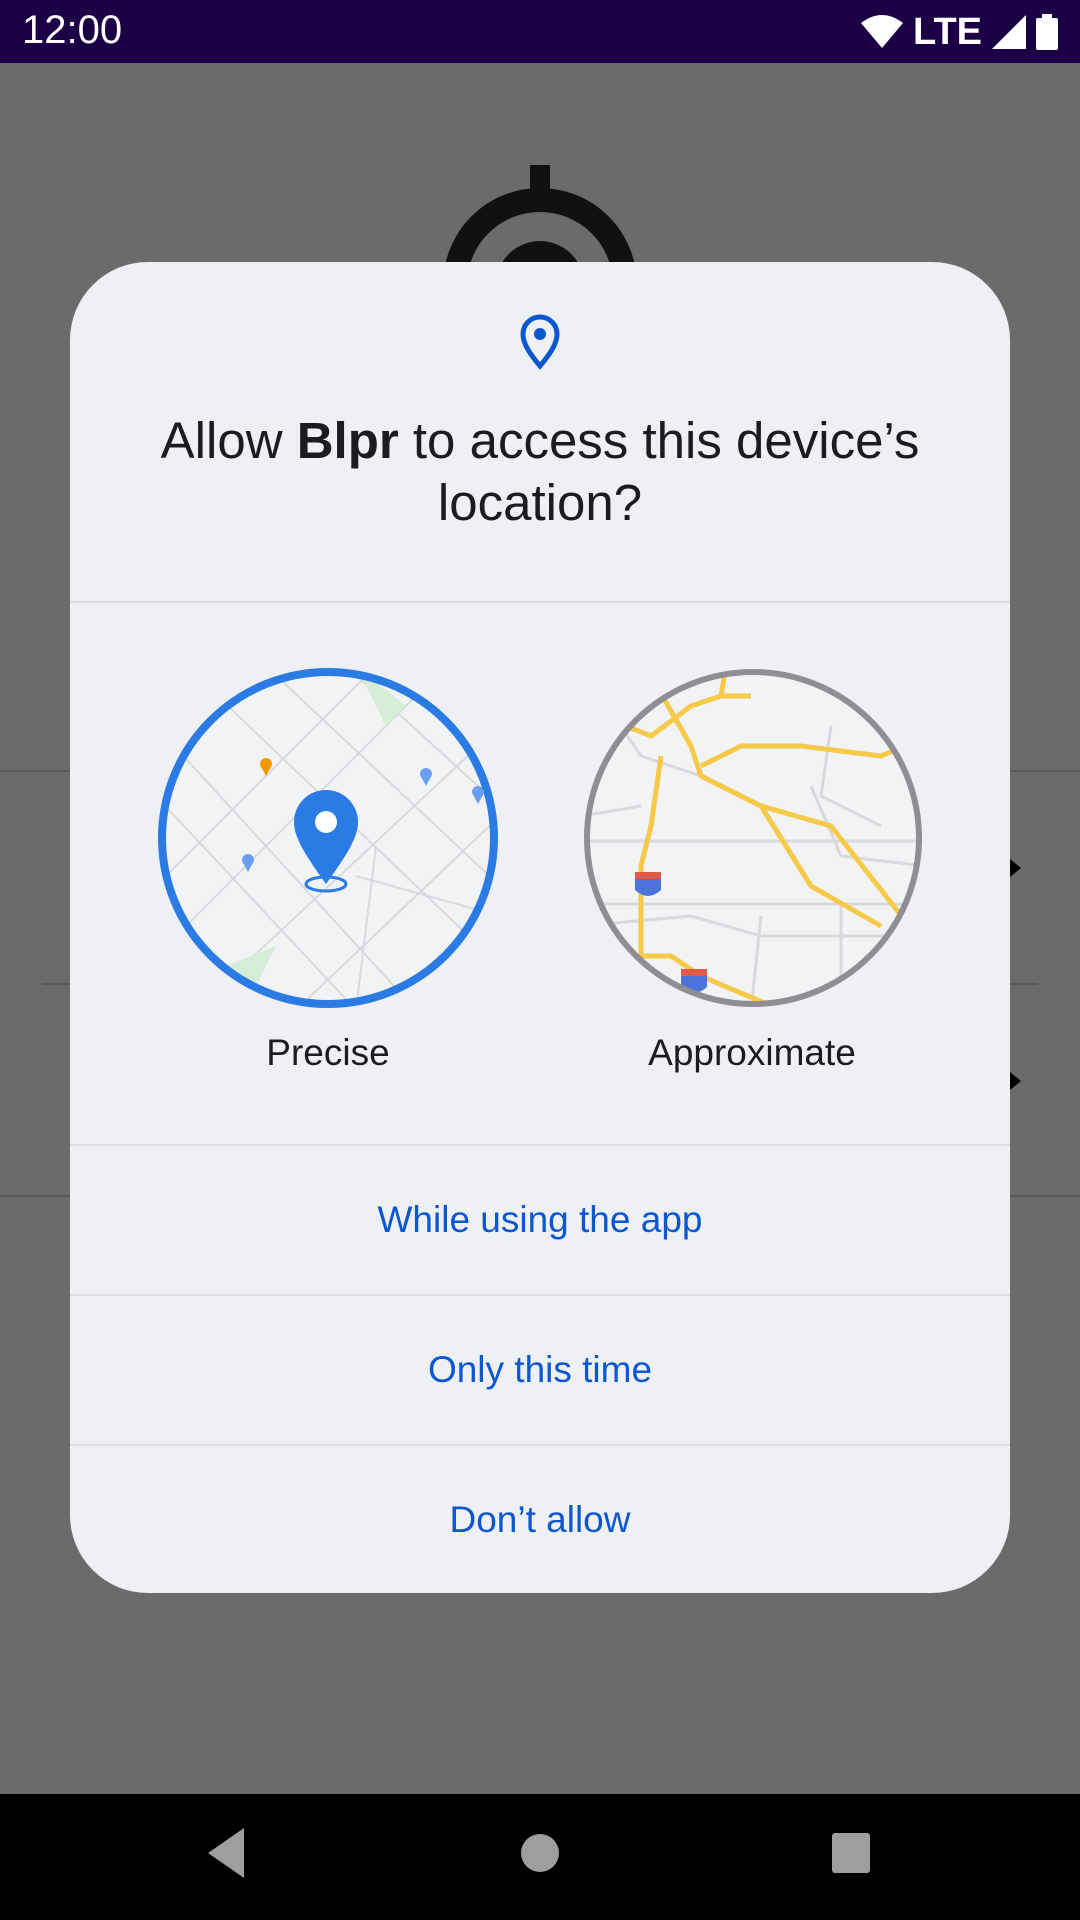 The height and width of the screenshot is (1920, 1080). I want to click on approximate-label: Approximate, so click(752, 1053).